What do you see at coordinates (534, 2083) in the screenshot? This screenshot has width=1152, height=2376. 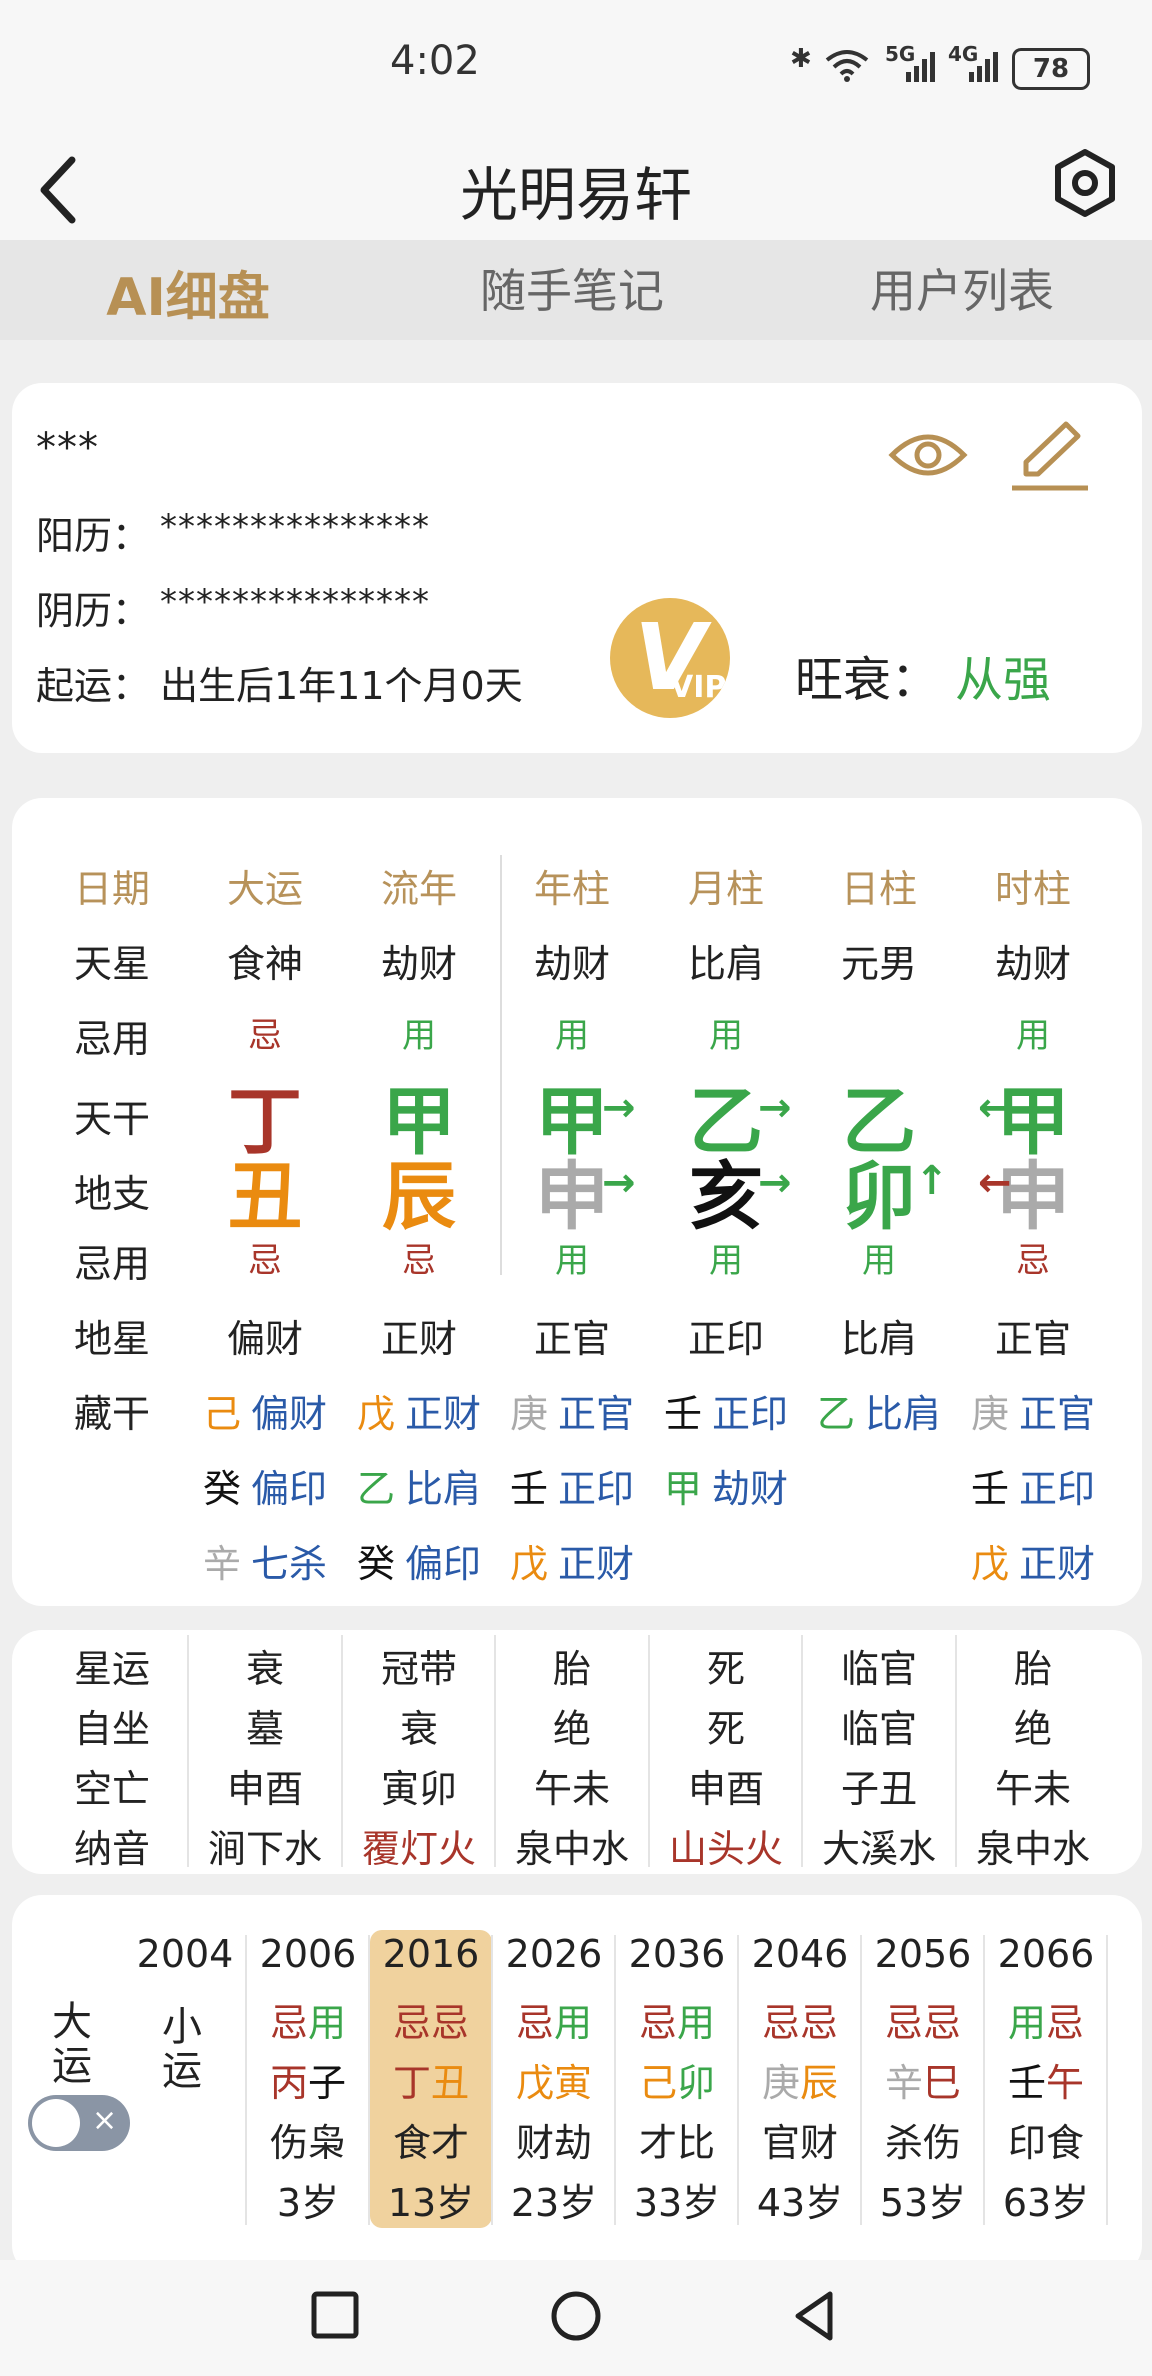 I see `dayun-ganzhi-char: 戊` at bounding box center [534, 2083].